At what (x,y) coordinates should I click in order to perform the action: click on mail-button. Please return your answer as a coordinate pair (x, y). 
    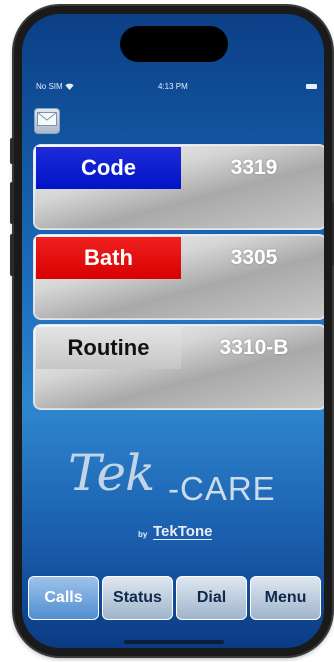
    Looking at the image, I should click on (47, 121).